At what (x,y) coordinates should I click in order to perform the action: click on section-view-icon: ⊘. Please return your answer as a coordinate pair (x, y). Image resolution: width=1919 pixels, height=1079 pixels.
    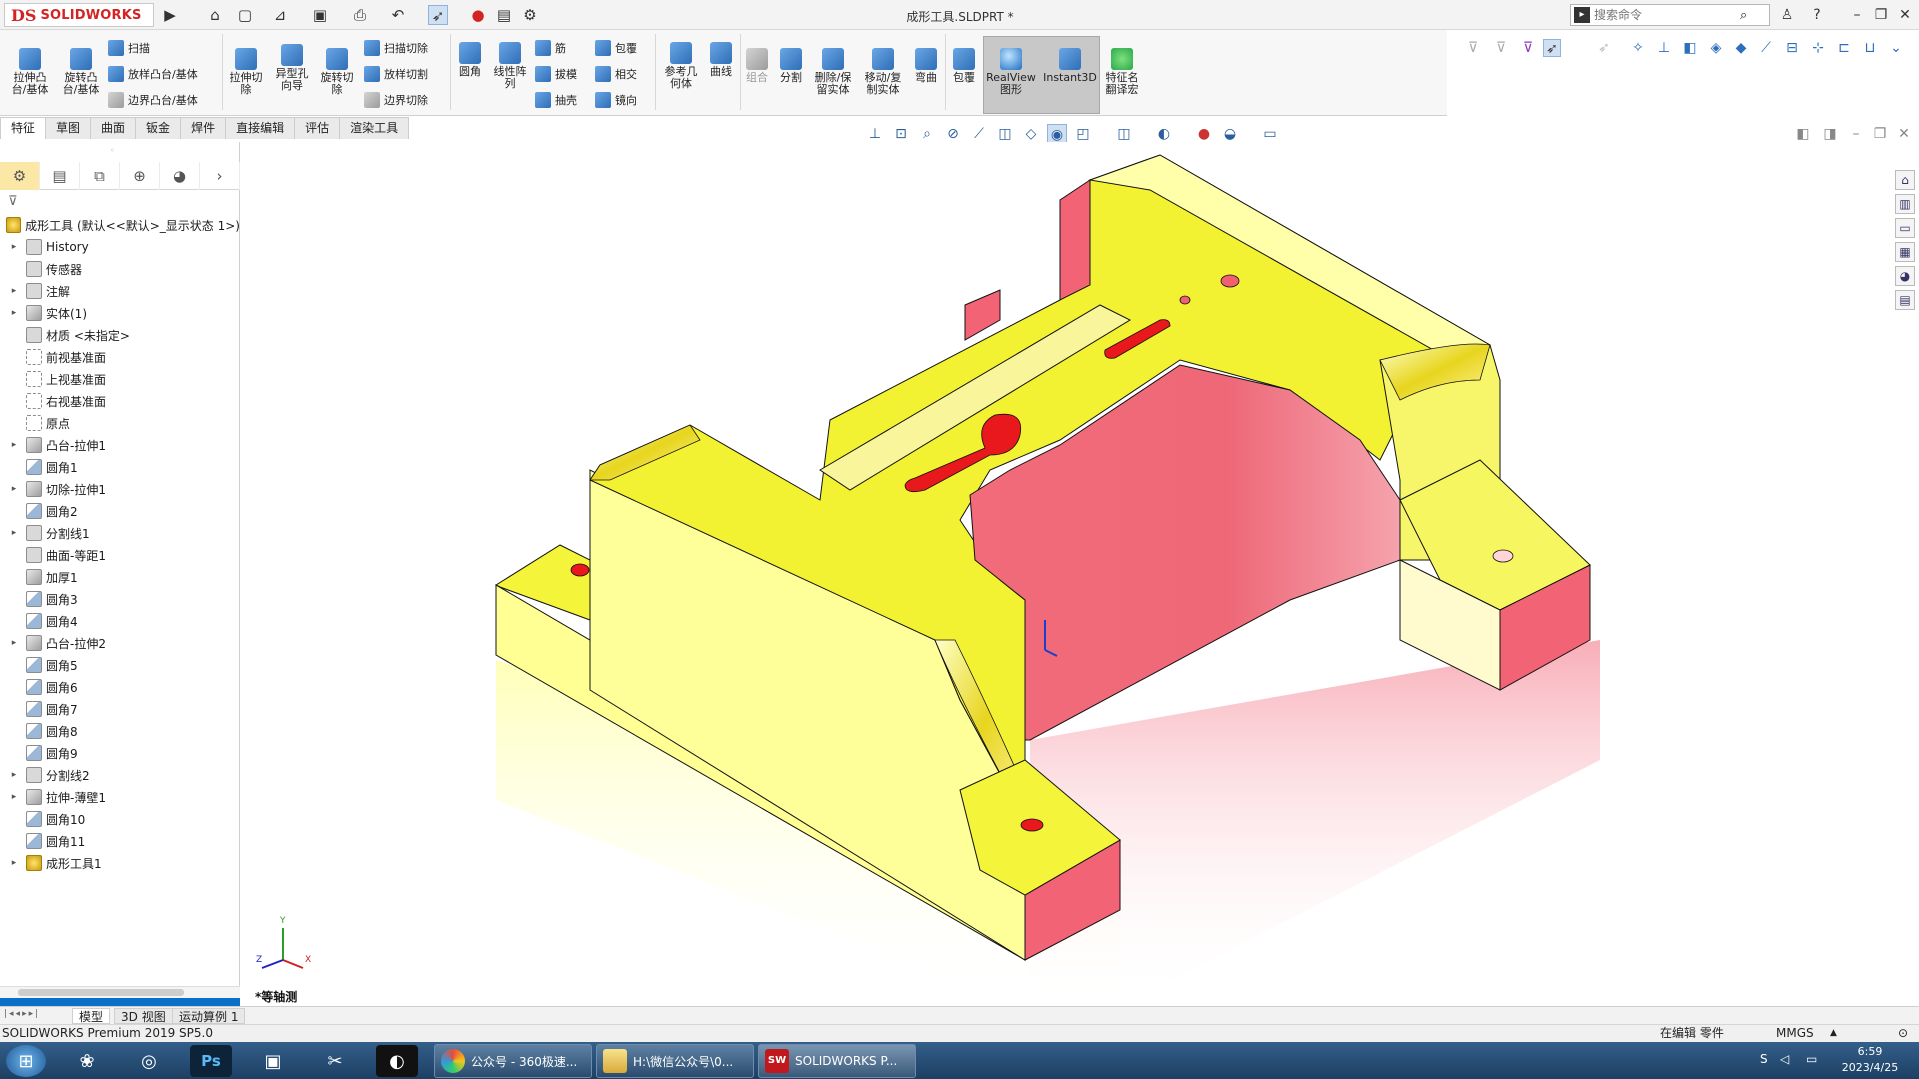
    Looking at the image, I should click on (953, 134).